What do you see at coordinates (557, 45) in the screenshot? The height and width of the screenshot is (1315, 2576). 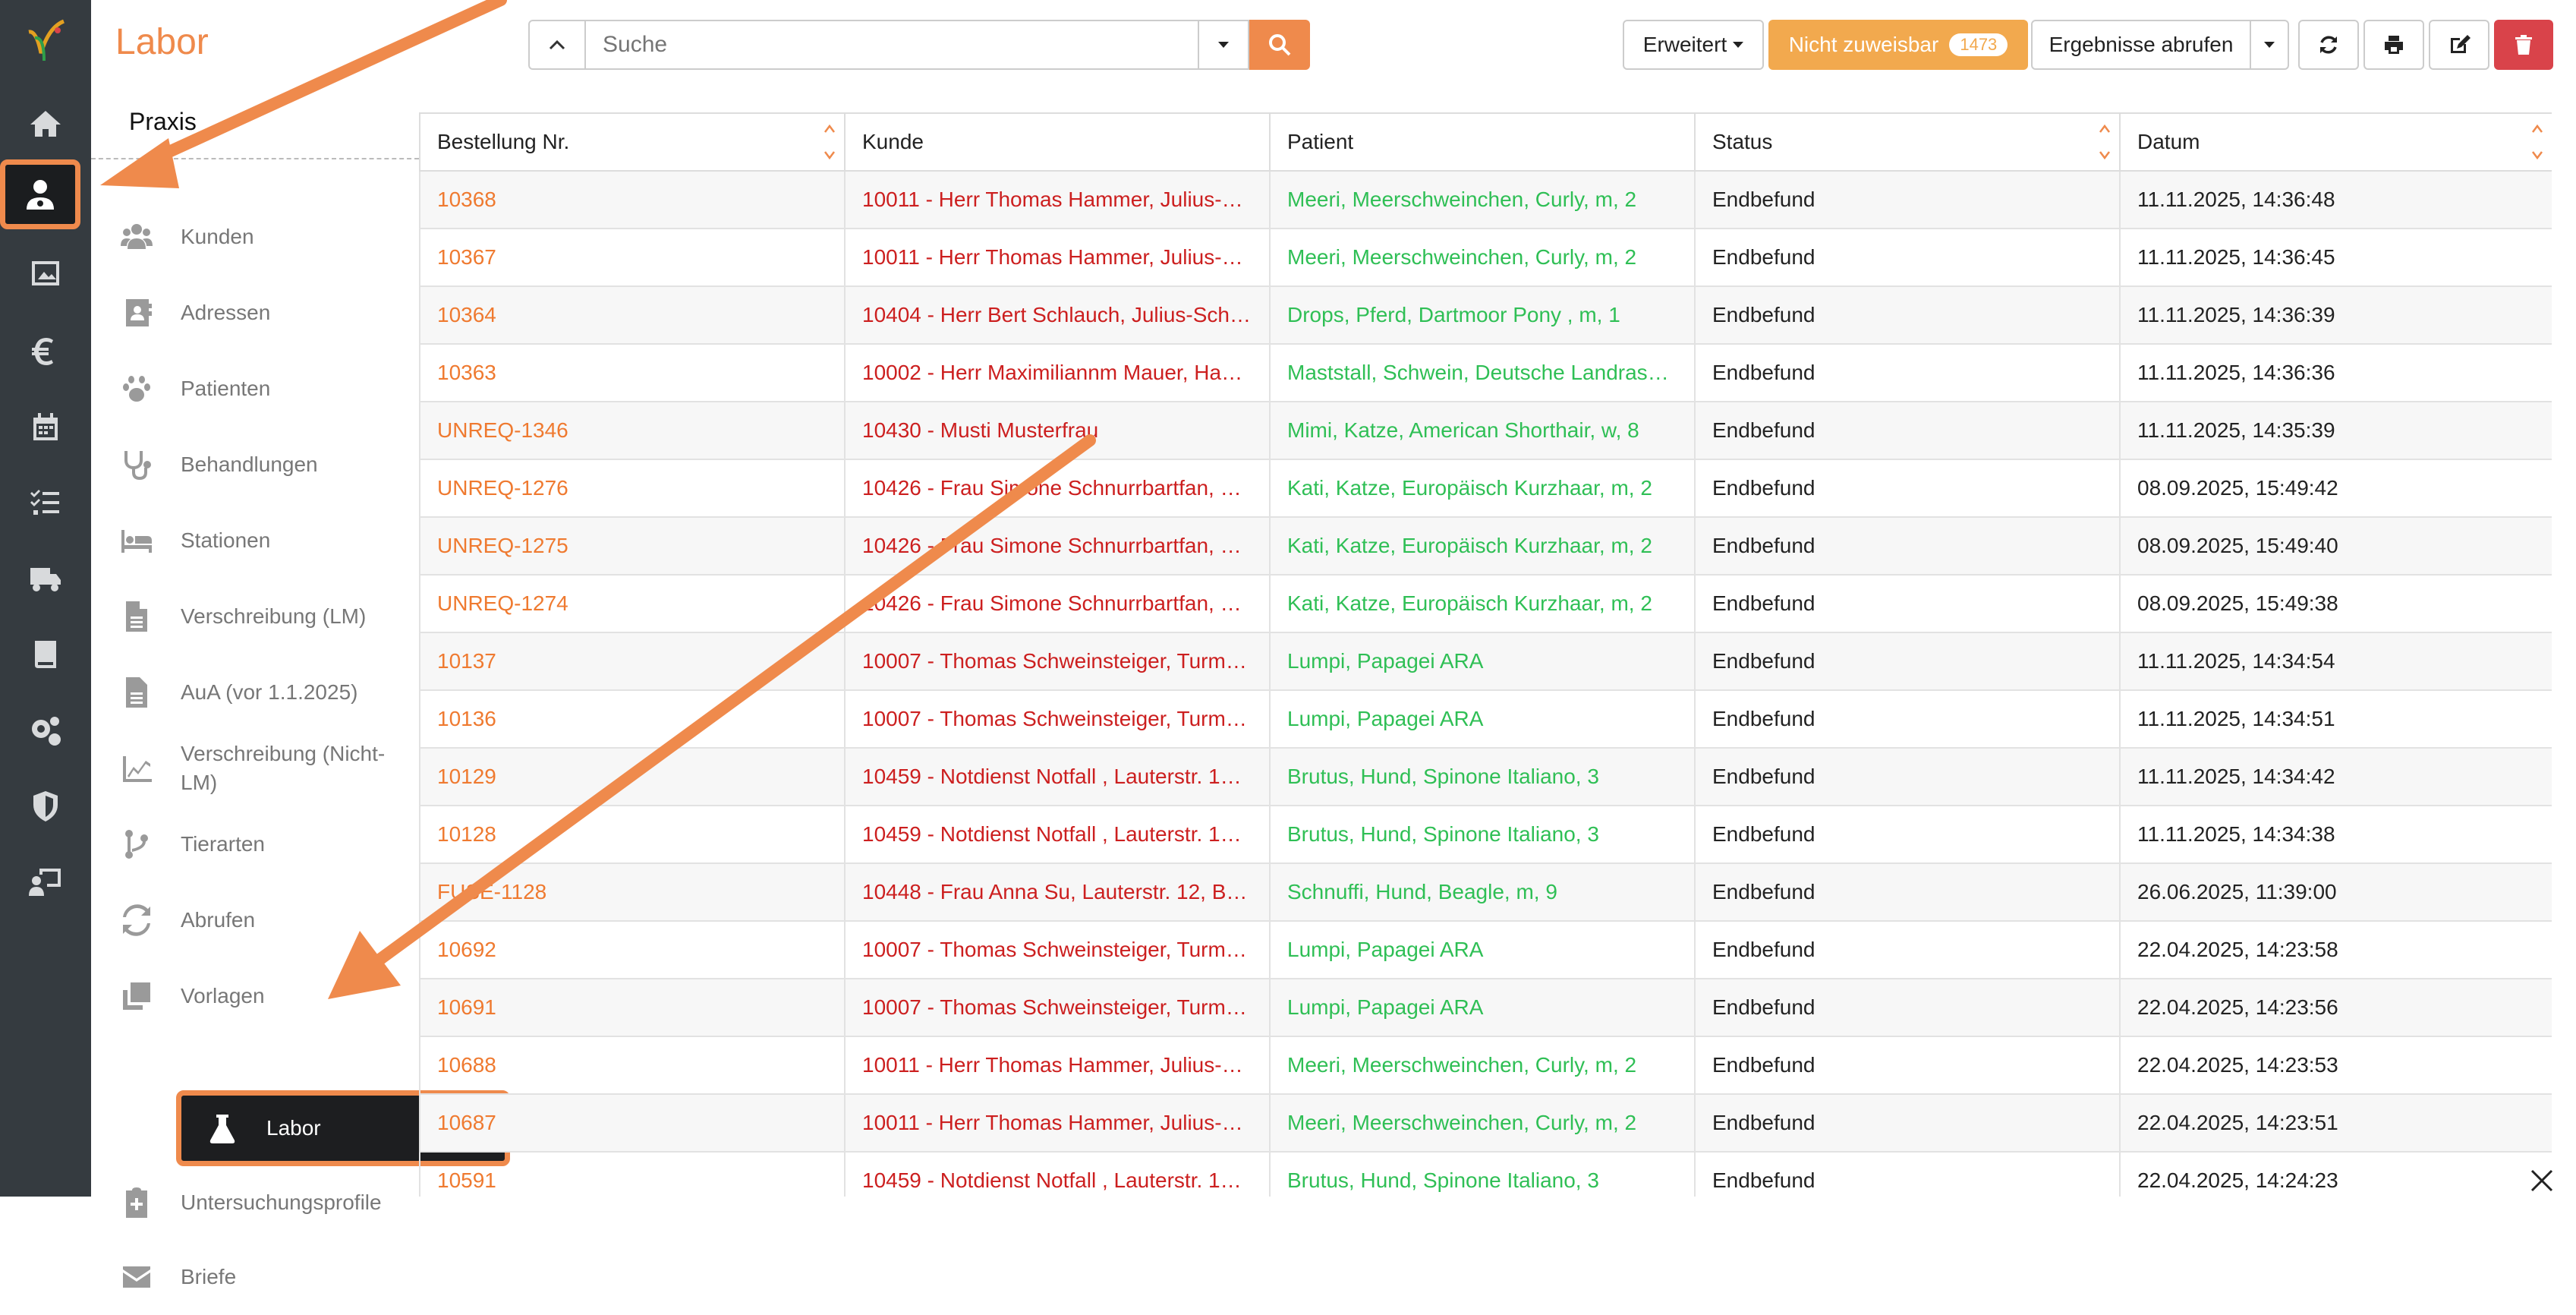 I see `search-collapse-button` at bounding box center [557, 45].